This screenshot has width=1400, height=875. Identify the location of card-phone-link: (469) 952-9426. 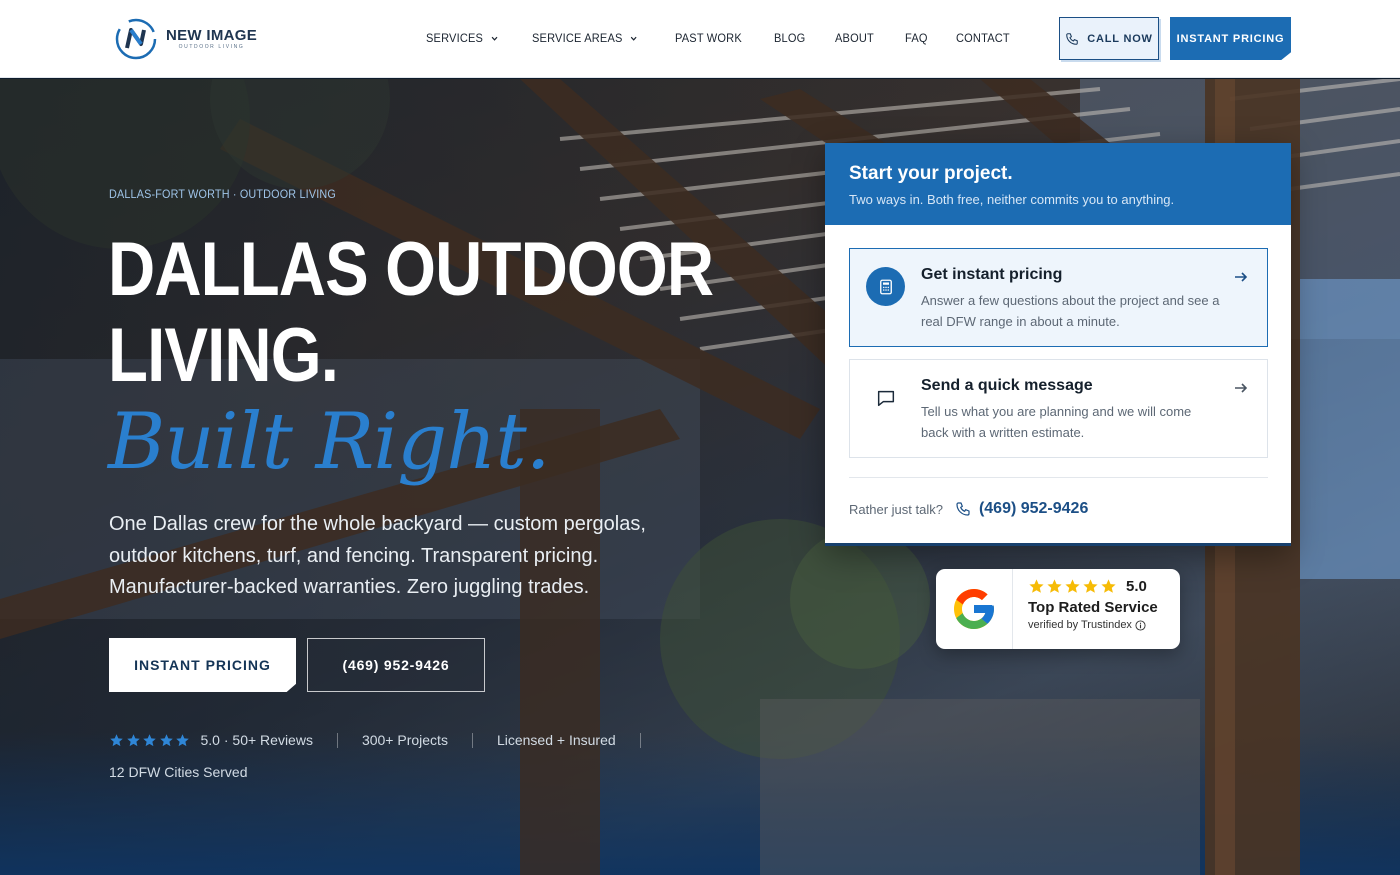
(1033, 509).